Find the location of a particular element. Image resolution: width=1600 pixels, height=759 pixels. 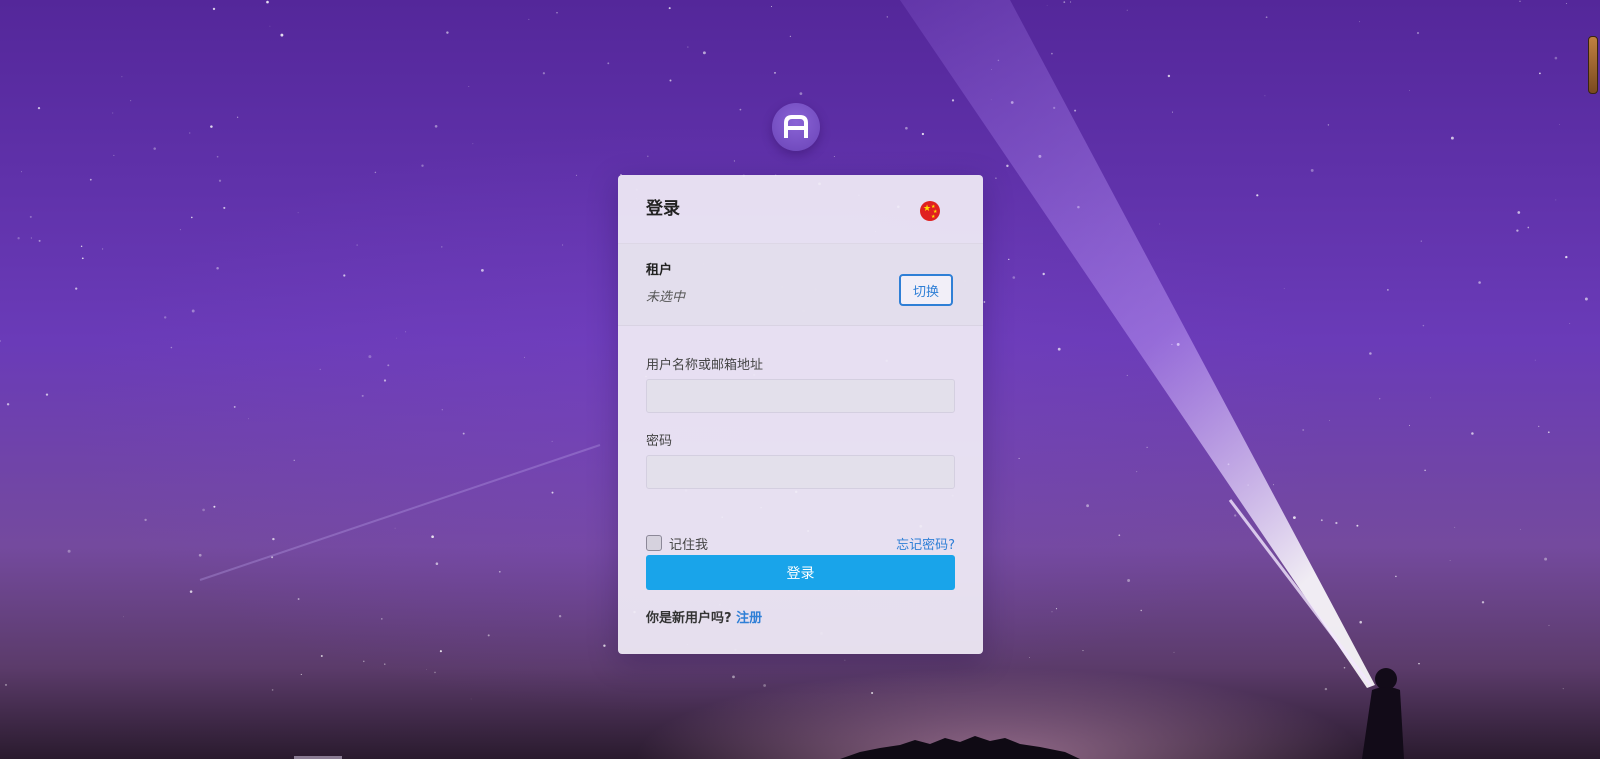

password-label: 密码 is located at coordinates (659, 441).